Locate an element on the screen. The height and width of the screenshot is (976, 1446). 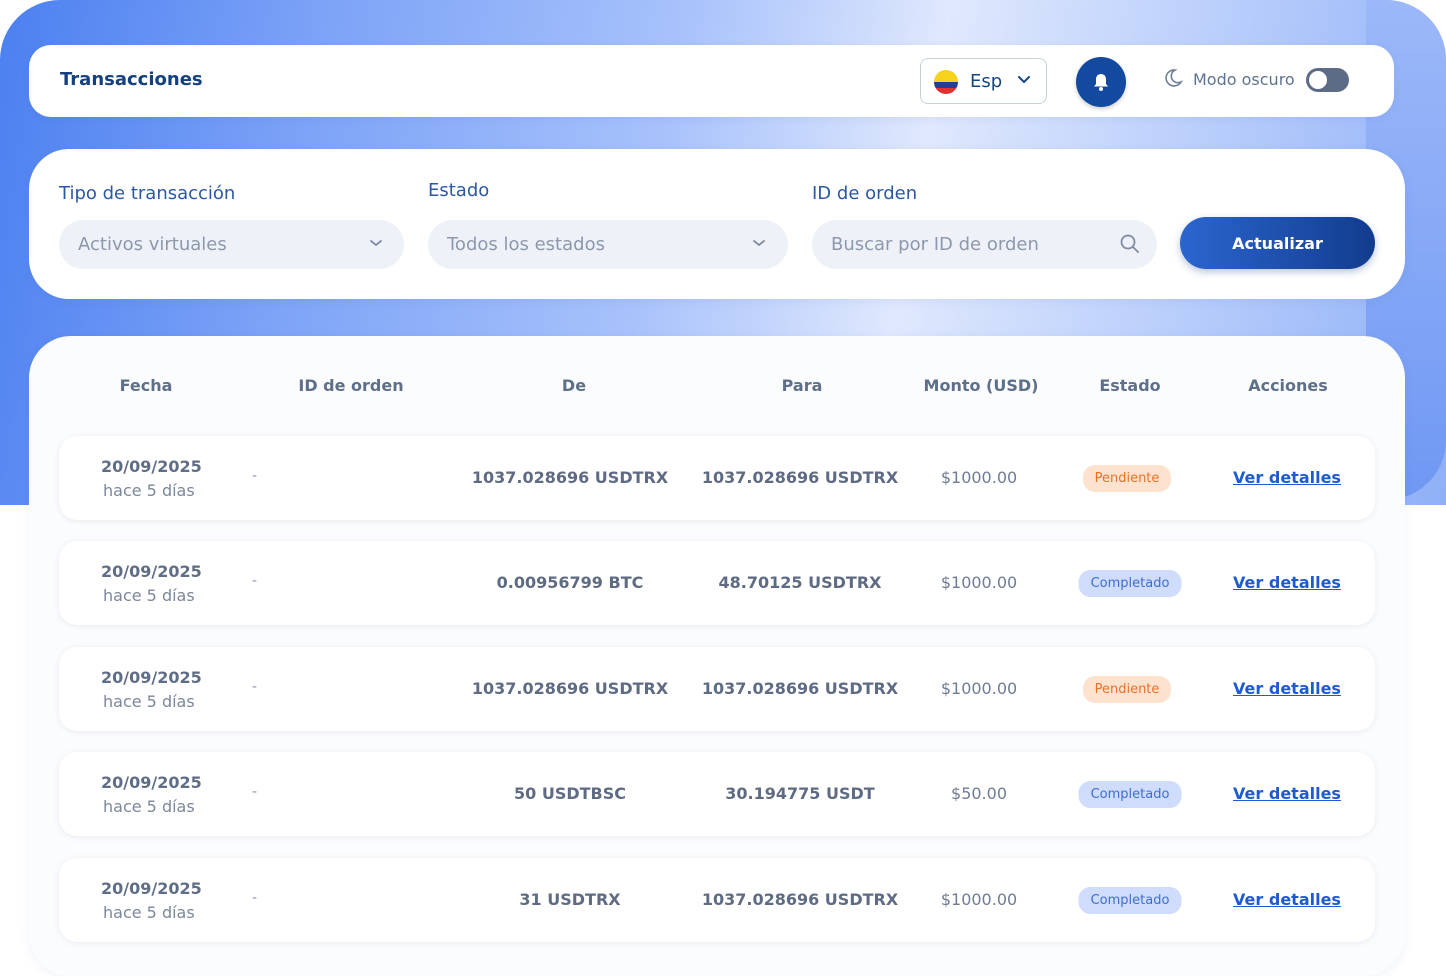
order-id-placeholder: Buscar por ID de orden is located at coordinates (935, 244).